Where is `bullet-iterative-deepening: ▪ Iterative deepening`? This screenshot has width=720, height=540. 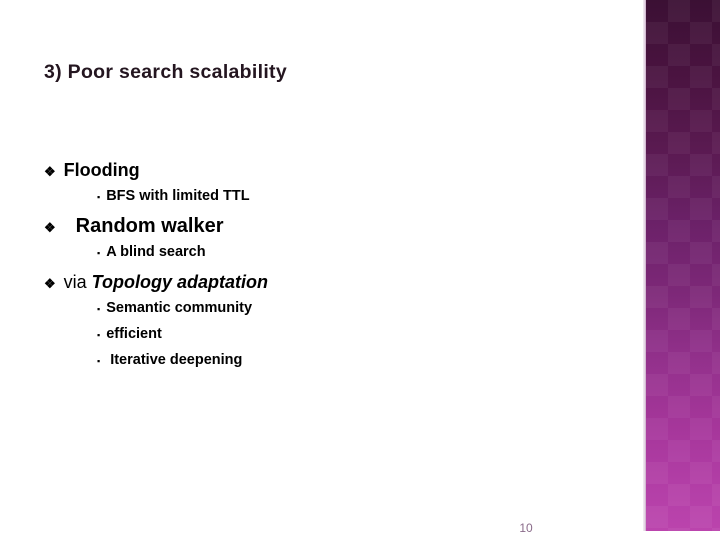
bullet-iterative-deepening: ▪ Iterative deepening is located at coordinates (170, 360).